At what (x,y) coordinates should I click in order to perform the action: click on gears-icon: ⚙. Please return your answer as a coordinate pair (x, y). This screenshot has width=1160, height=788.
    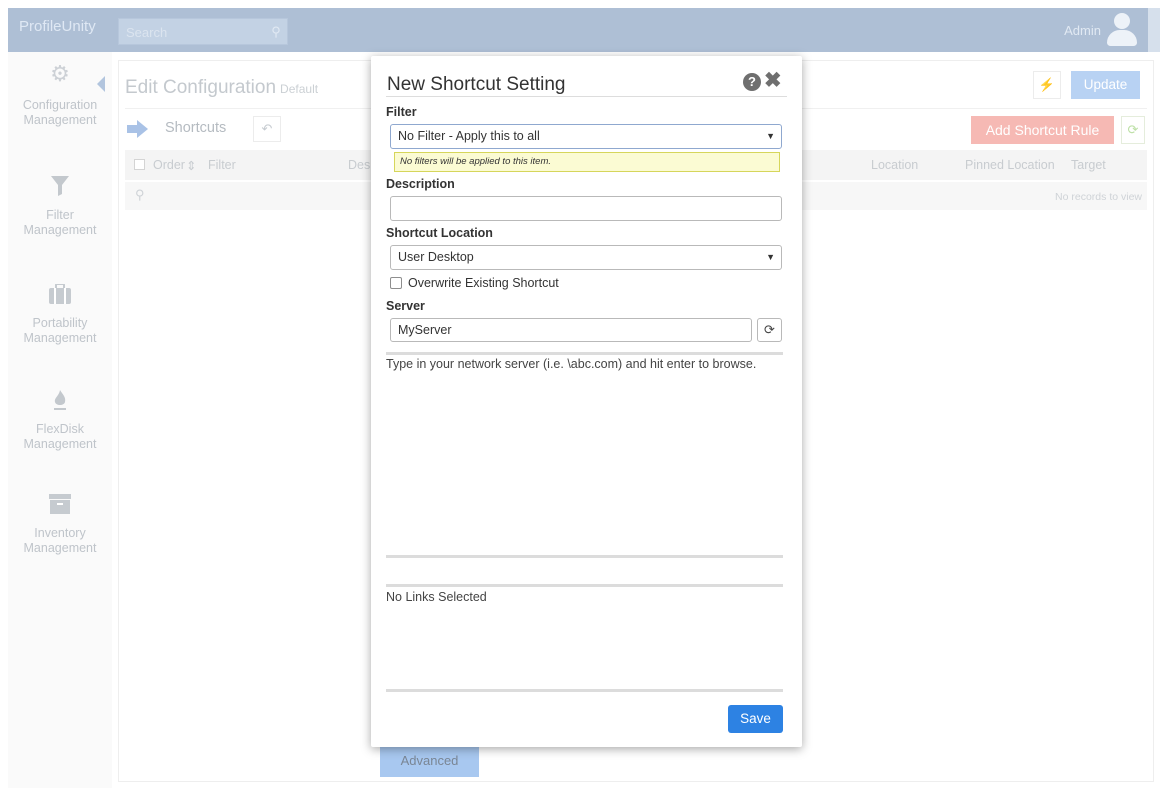
    Looking at the image, I should click on (60, 73).